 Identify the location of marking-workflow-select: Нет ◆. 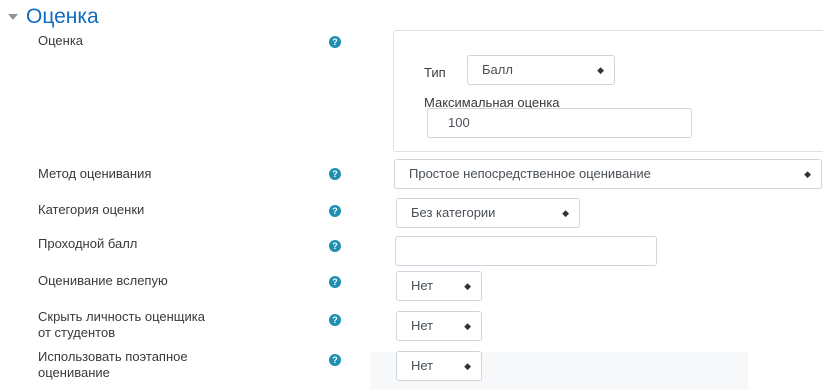
(439, 366).